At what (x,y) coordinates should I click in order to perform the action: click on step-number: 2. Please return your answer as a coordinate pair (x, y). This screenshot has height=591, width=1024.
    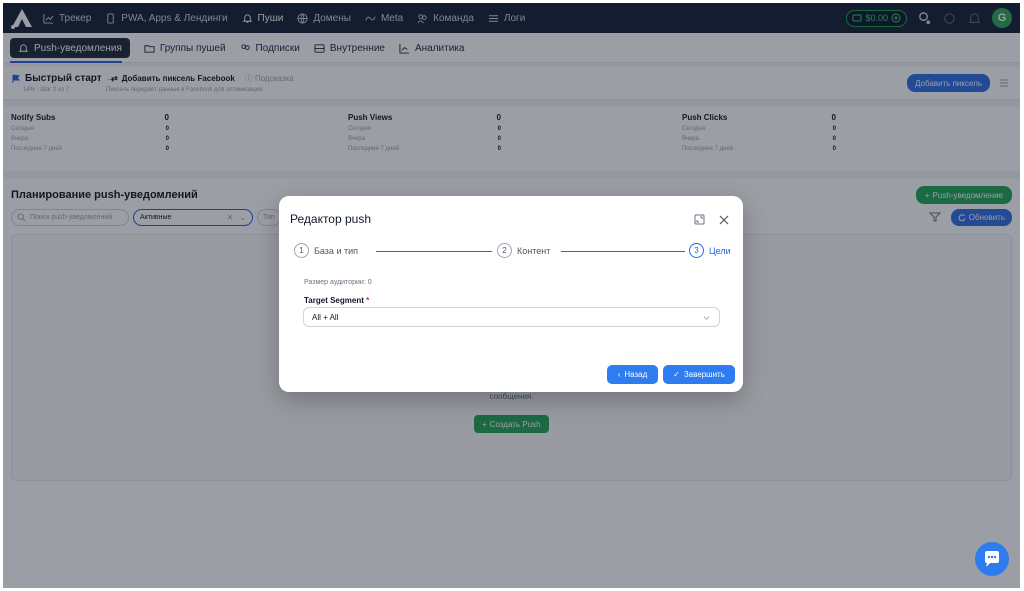
    Looking at the image, I should click on (504, 250).